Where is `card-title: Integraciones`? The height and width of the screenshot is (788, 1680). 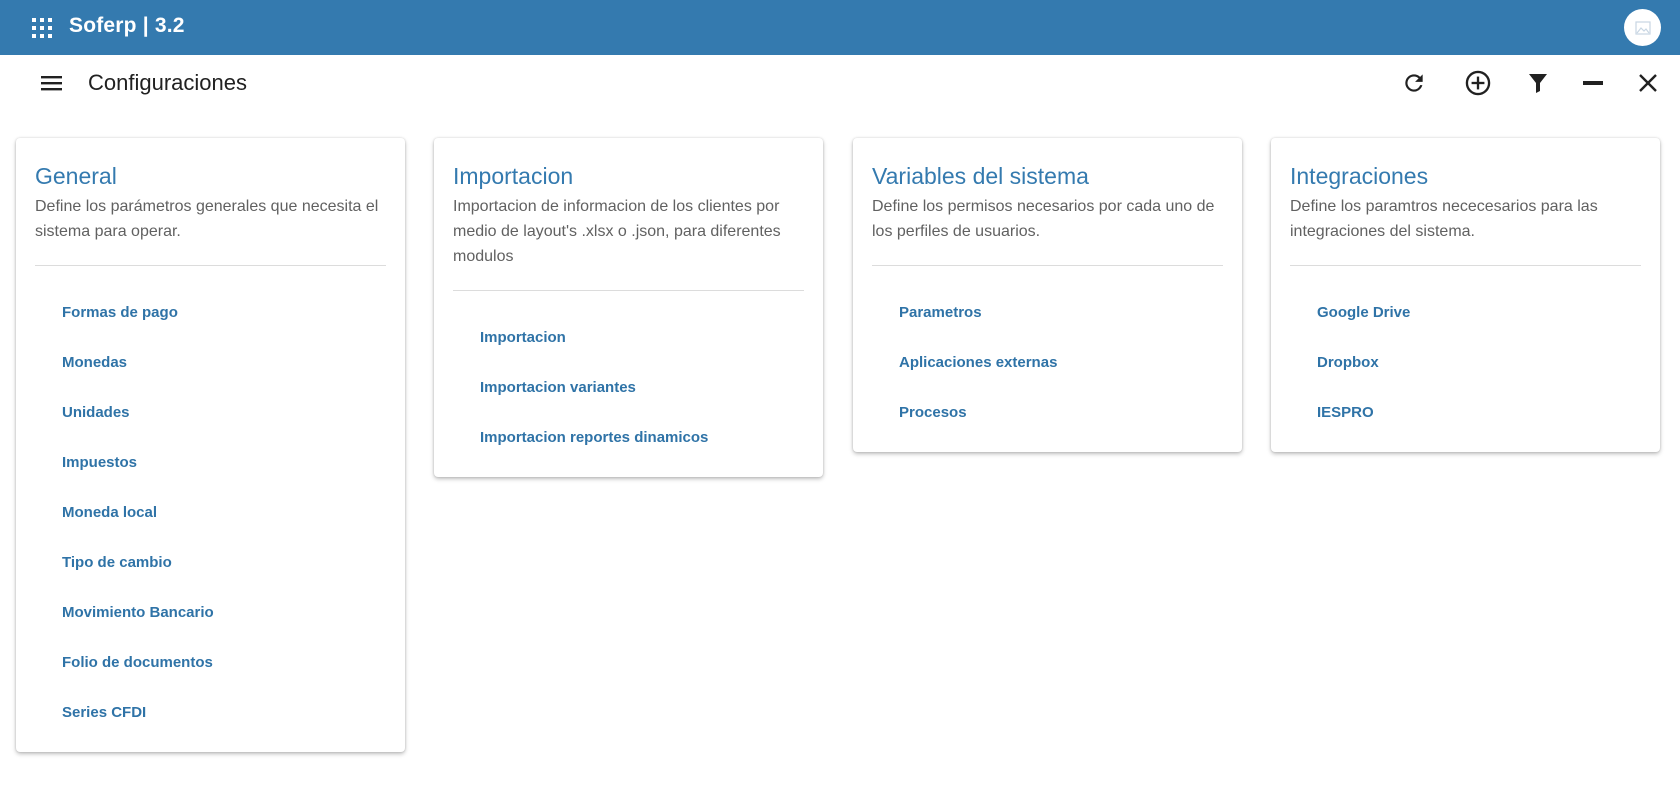 card-title: Integraciones is located at coordinates (1359, 176).